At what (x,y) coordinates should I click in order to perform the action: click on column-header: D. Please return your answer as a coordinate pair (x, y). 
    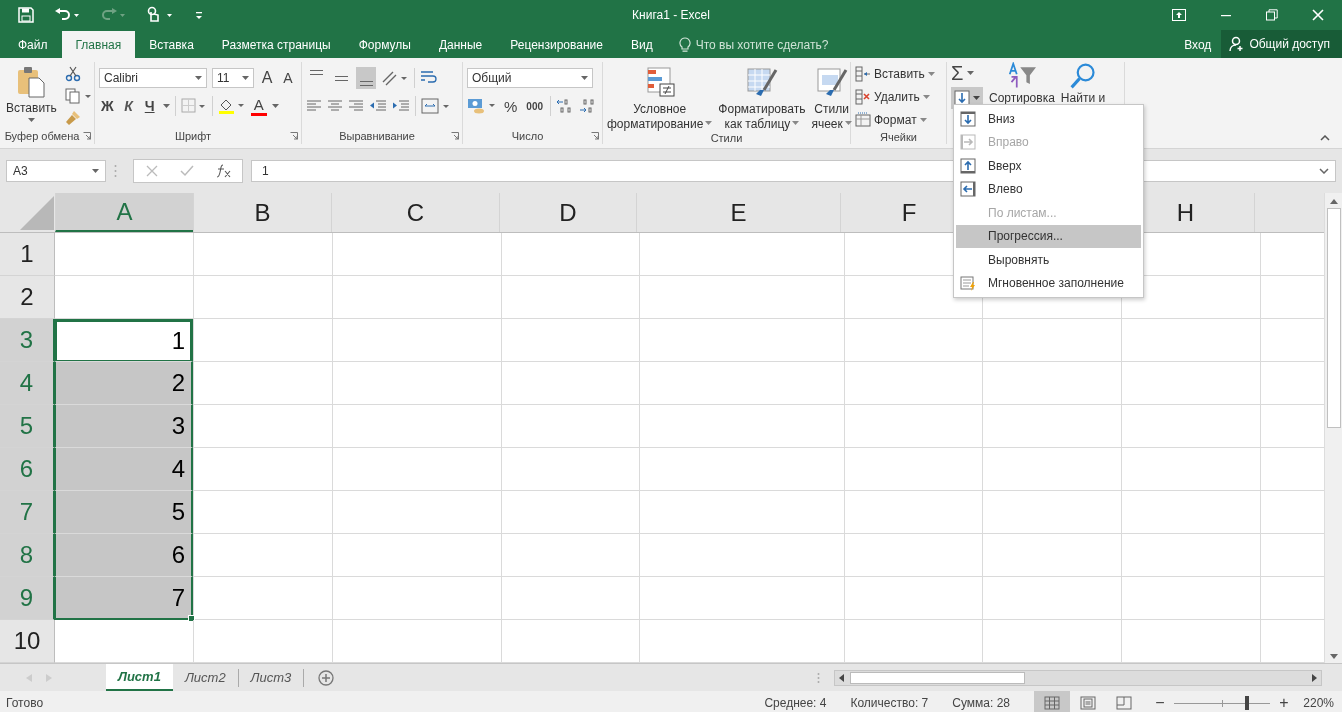
    Looking at the image, I should click on (568, 212).